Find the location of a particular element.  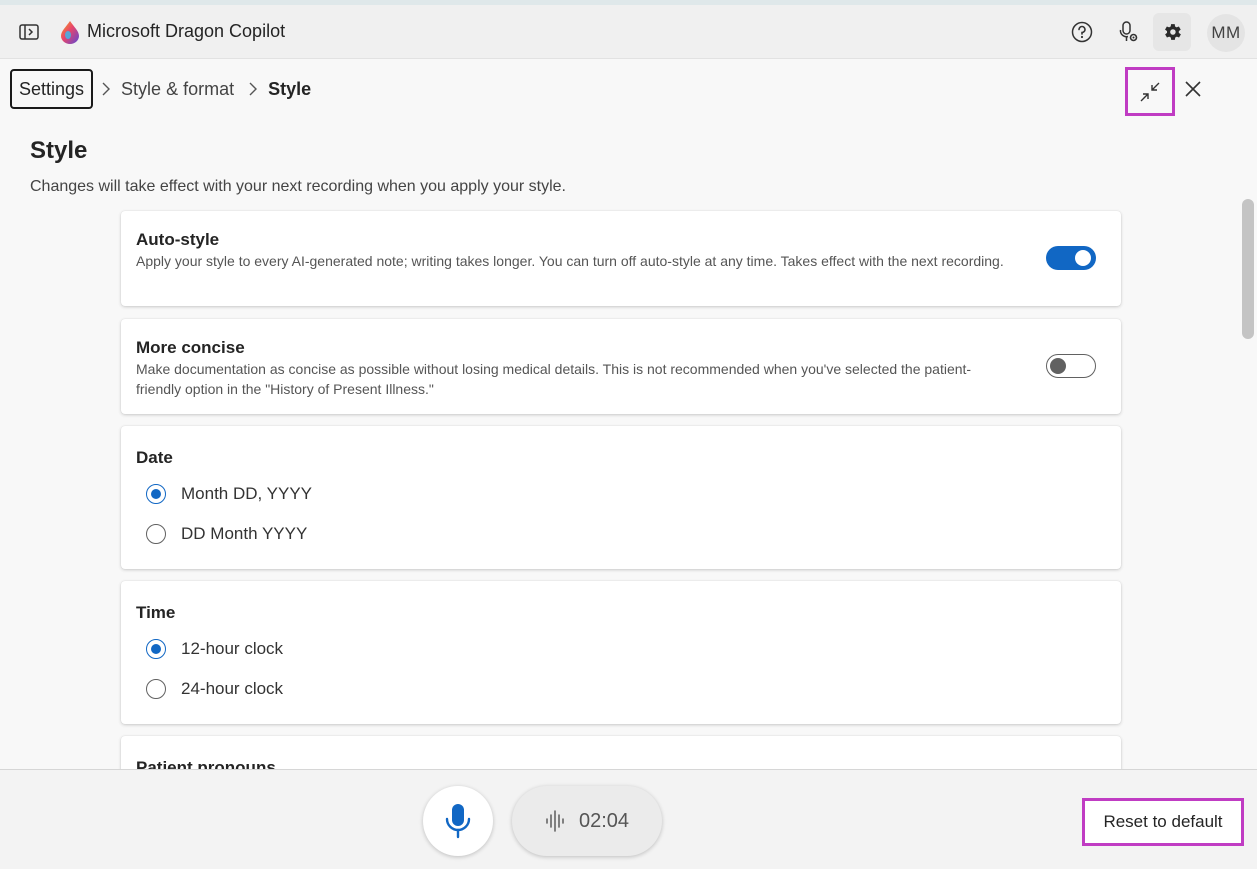

more-concise-title: More concise is located at coordinates (190, 347).